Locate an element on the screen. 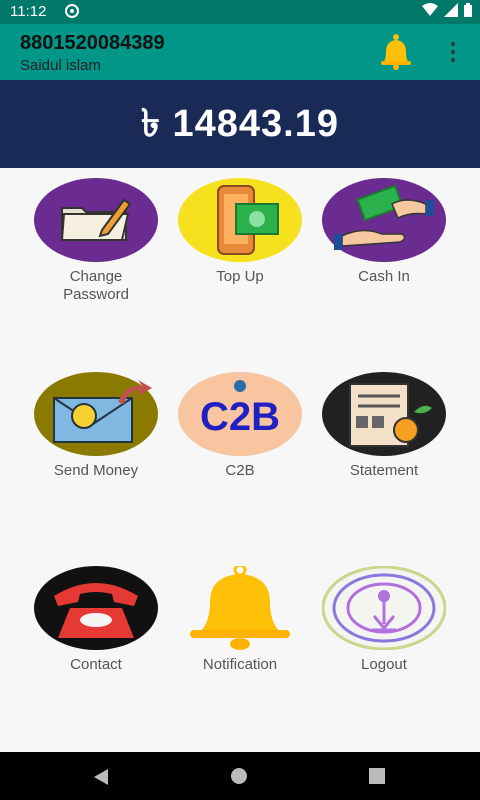 The height and width of the screenshot is (800, 480). home-icon is located at coordinates (239, 776).